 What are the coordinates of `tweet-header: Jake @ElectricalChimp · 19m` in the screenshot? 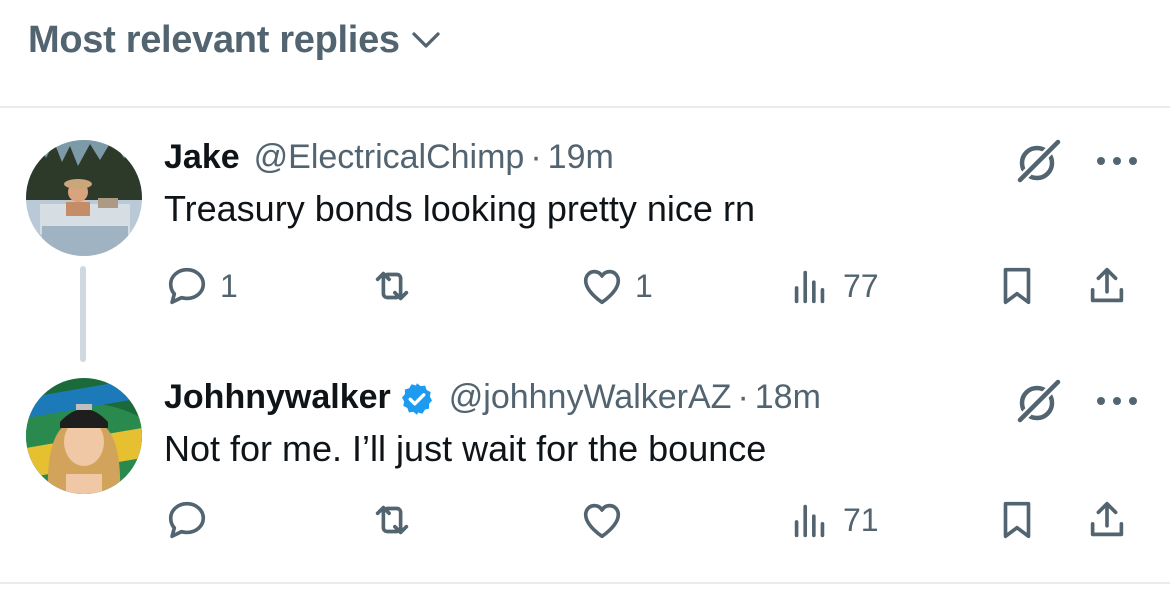 It's located at (389, 157).